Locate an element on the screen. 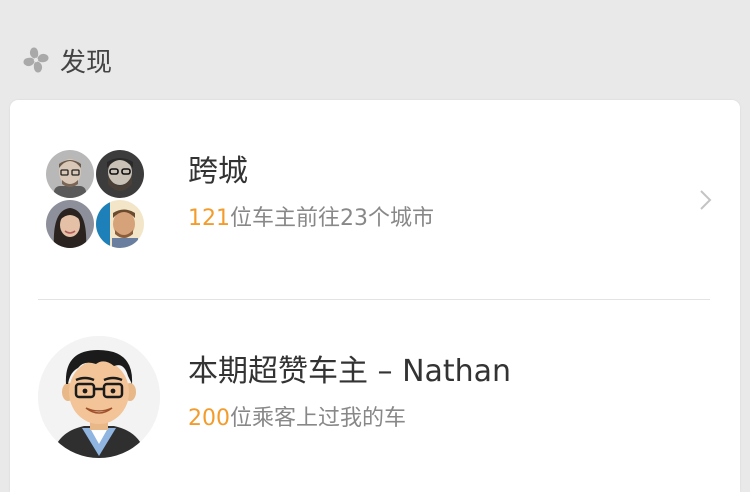 This screenshot has width=750, height=492. item-title: 跨城 is located at coordinates (218, 171).